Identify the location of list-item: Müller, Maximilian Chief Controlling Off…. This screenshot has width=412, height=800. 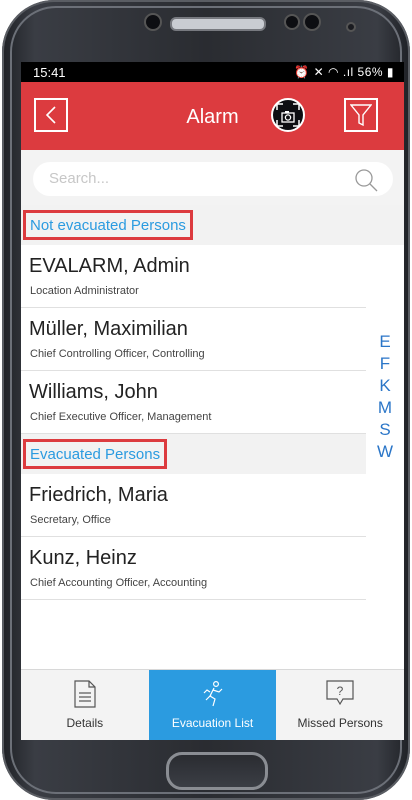
(193, 339).